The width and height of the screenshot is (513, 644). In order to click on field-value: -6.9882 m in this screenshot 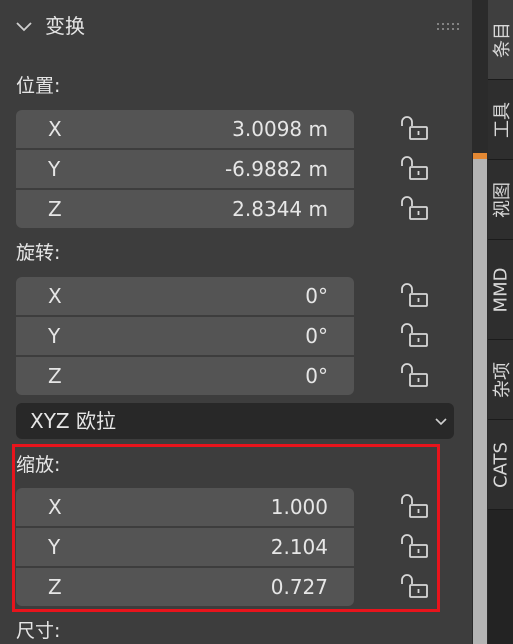, I will do `click(276, 169)`.